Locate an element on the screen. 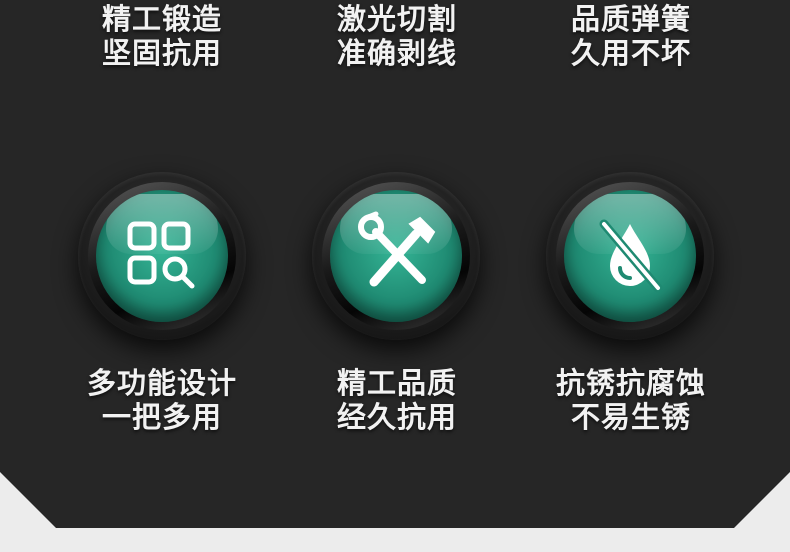 Image resolution: width=790 pixels, height=552 pixels. feature-label-multifunction: 多功能设计 一把多用 is located at coordinates (162, 400).